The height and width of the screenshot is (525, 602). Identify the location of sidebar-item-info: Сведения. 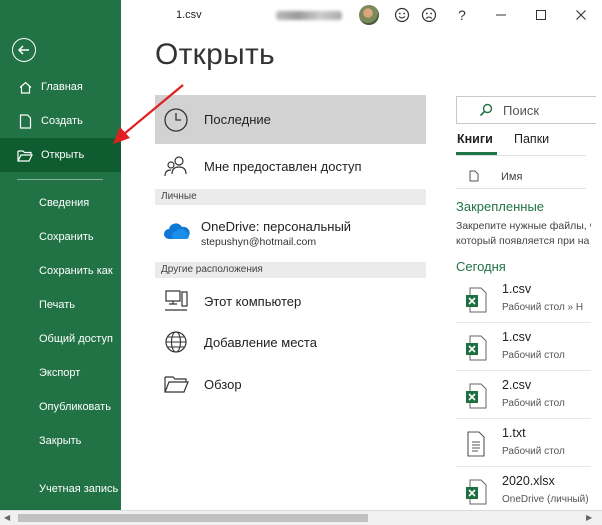
(60, 203).